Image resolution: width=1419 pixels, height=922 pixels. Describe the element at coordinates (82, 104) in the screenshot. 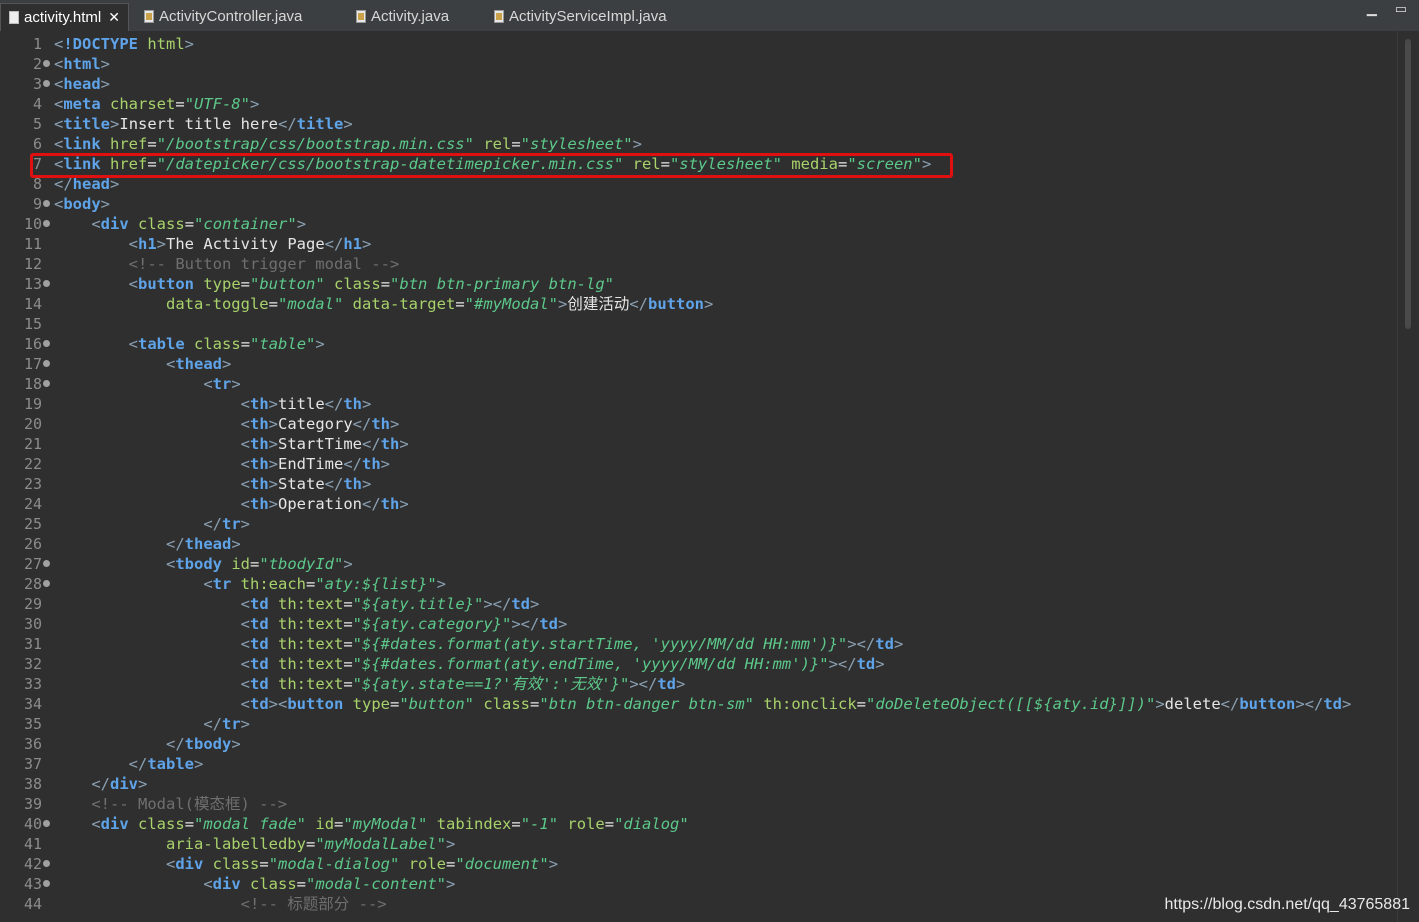

I see `code-token: meta` at that location.